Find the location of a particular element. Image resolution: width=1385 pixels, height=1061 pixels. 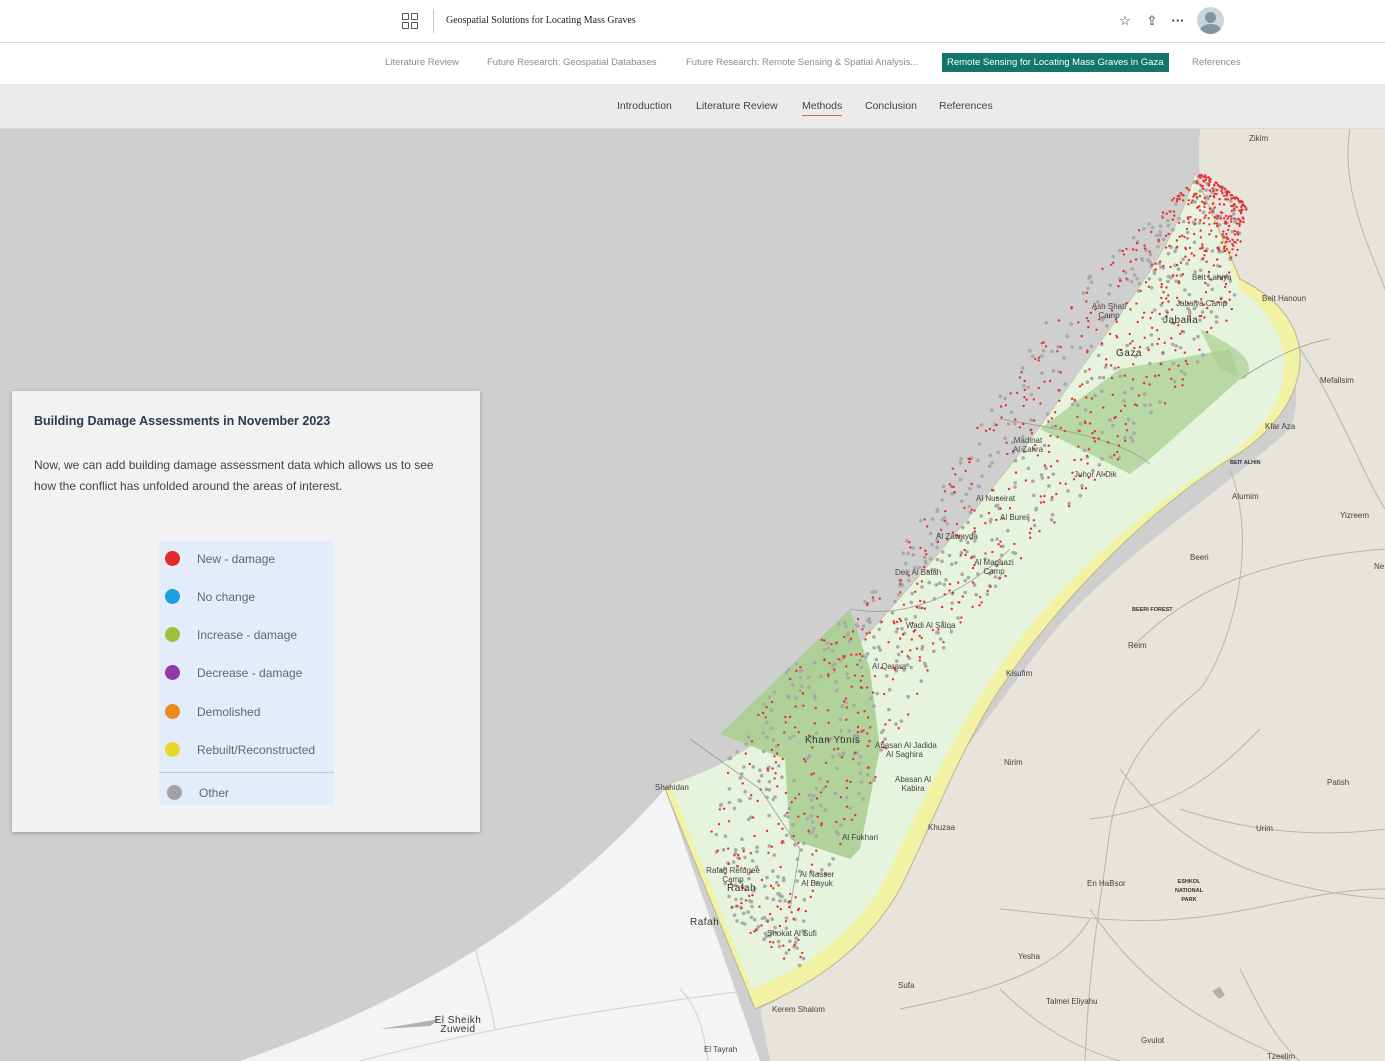

map-label-khuzaa: Khuzaa is located at coordinates (942, 827).